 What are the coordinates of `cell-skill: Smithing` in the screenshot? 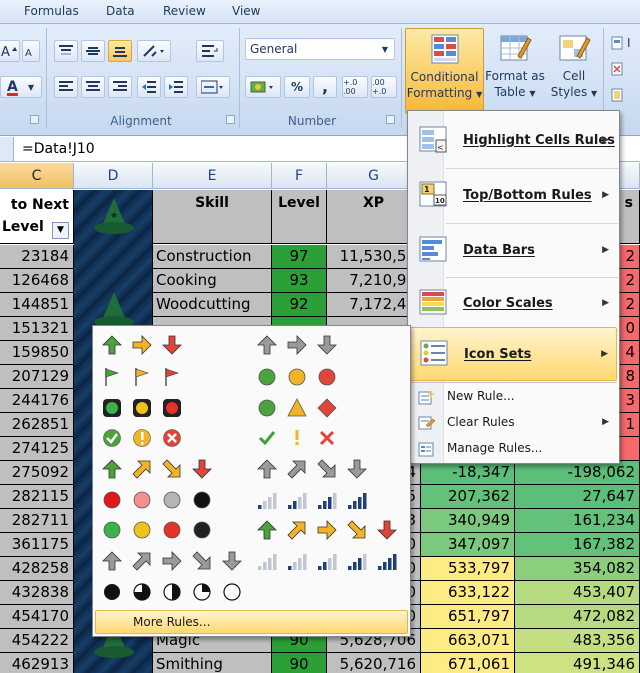 It's located at (212, 663).